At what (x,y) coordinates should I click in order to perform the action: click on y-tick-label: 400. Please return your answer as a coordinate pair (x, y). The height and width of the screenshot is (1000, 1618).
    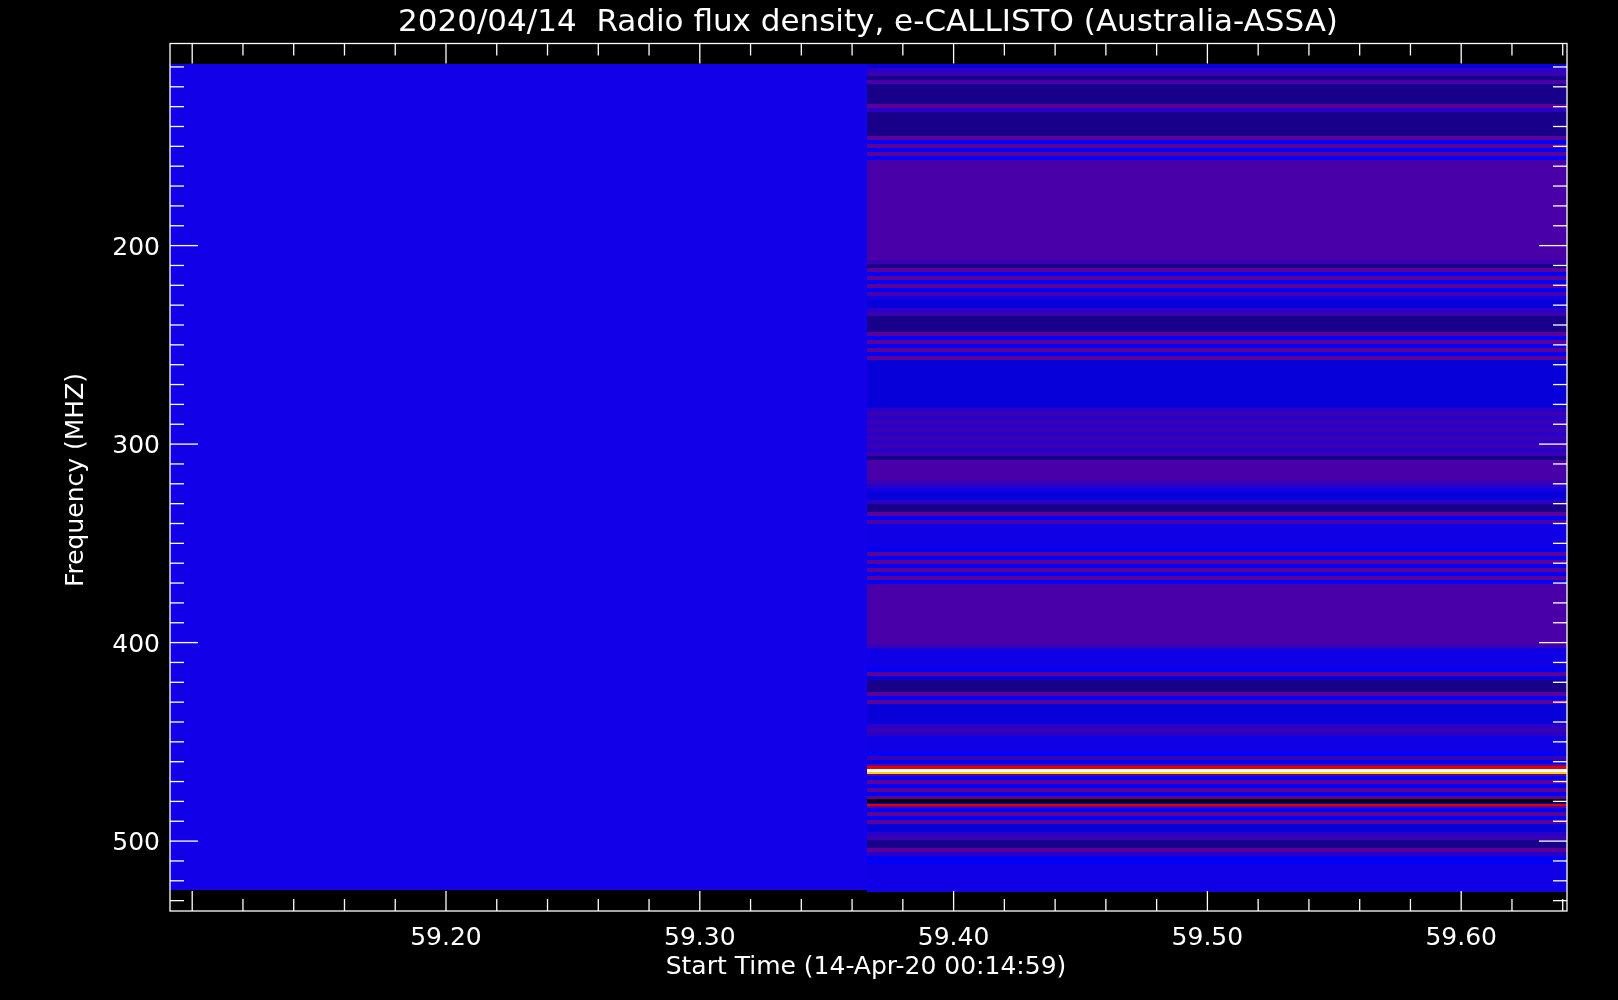
    Looking at the image, I should click on (136, 643).